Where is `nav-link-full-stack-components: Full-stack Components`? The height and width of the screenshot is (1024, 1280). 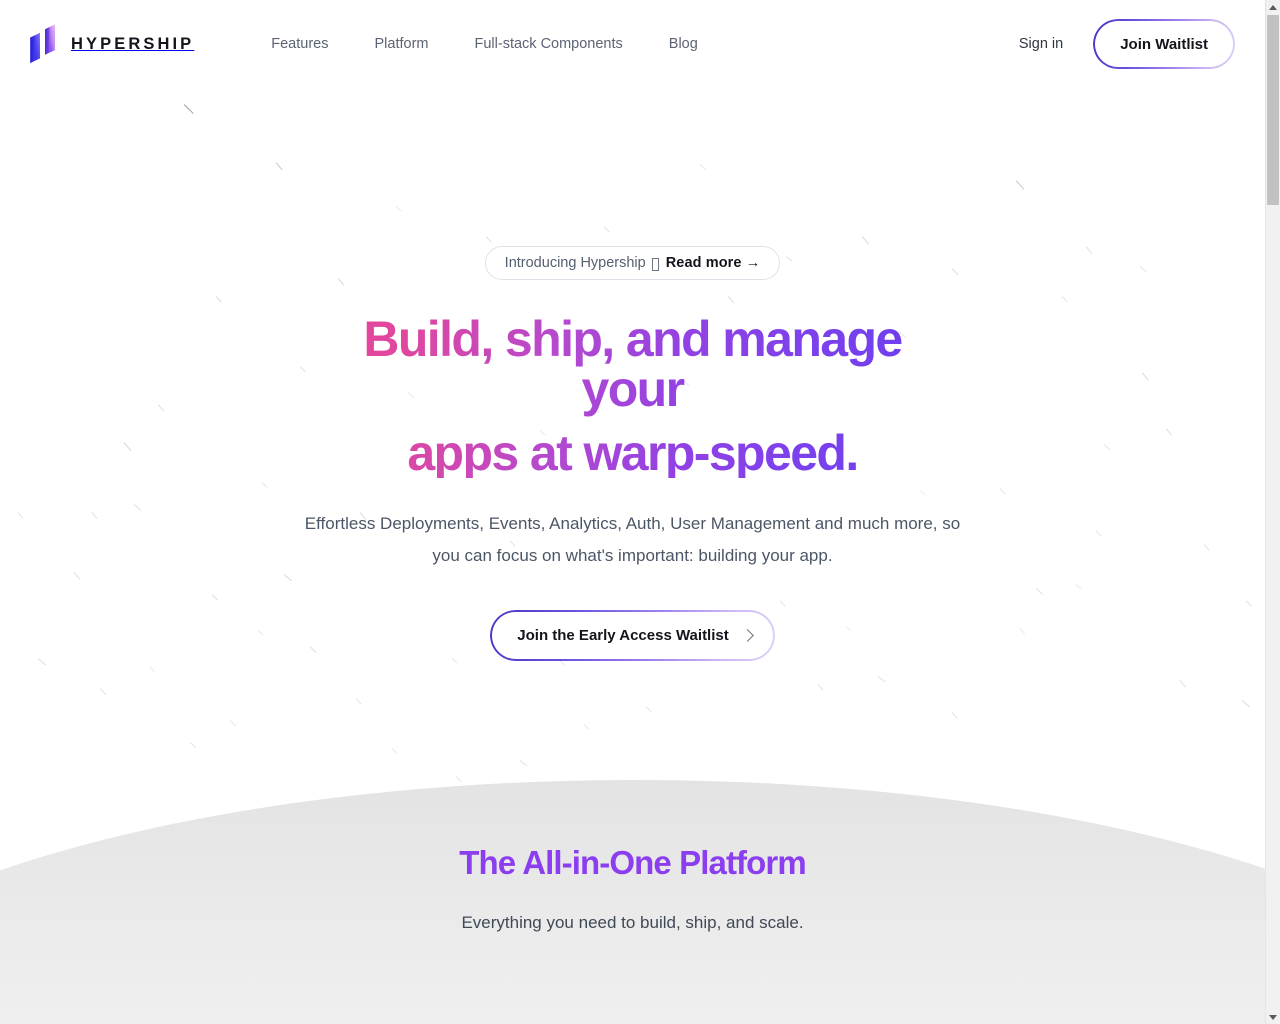 nav-link-full-stack-components: Full-stack Components is located at coordinates (549, 44).